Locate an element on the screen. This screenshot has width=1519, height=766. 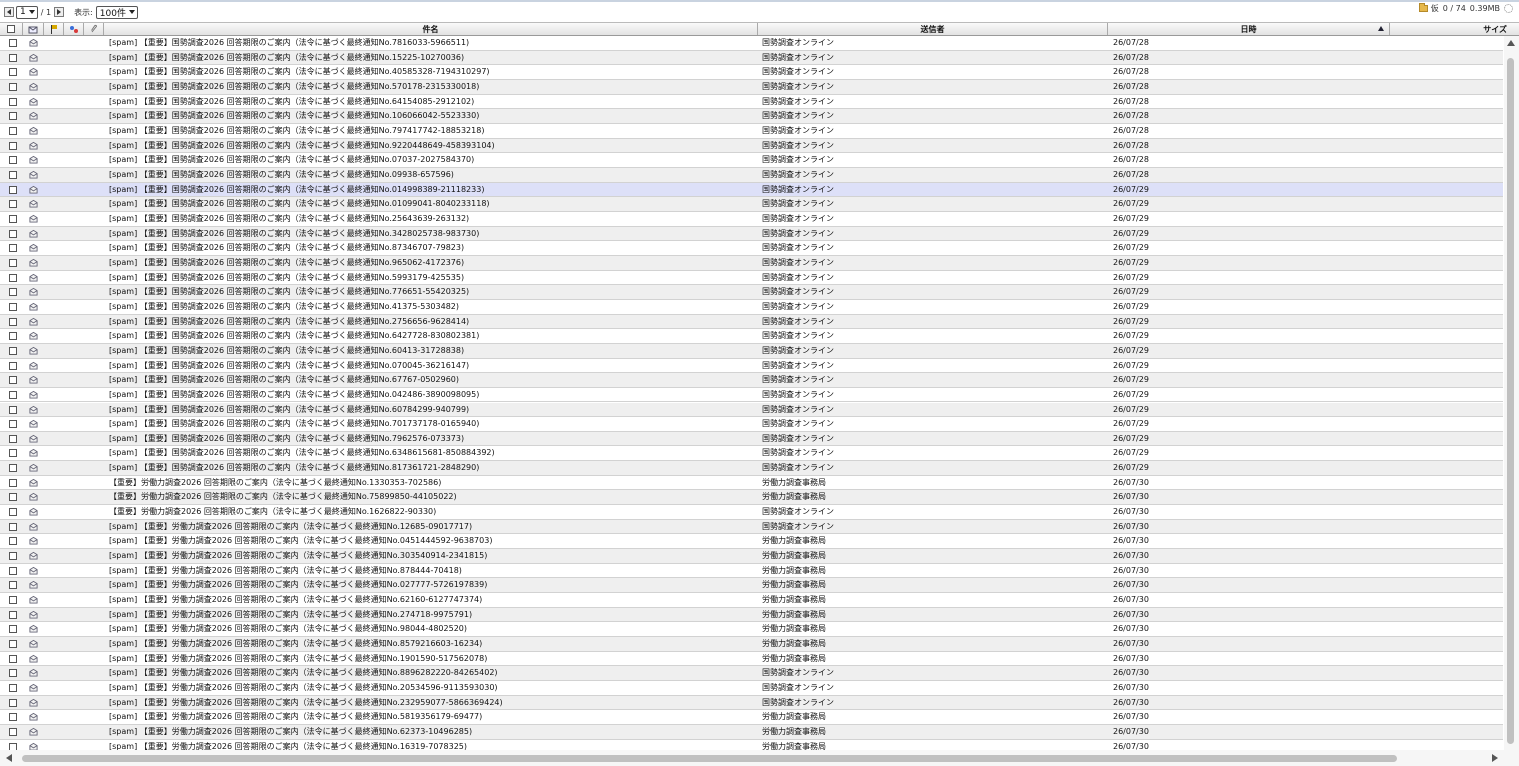
next-page-button is located at coordinates (59, 12).